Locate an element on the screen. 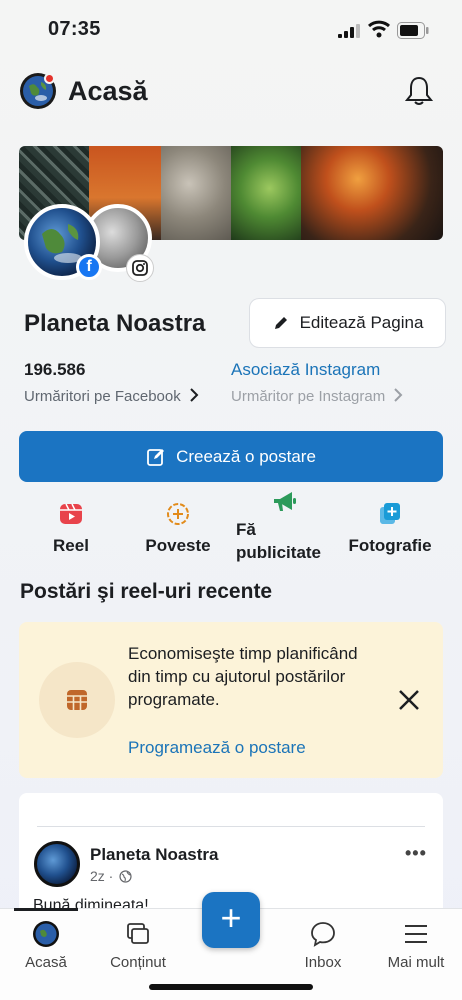 This screenshot has height=1000, width=462. tab-home: Acasă is located at coordinates (46, 945).